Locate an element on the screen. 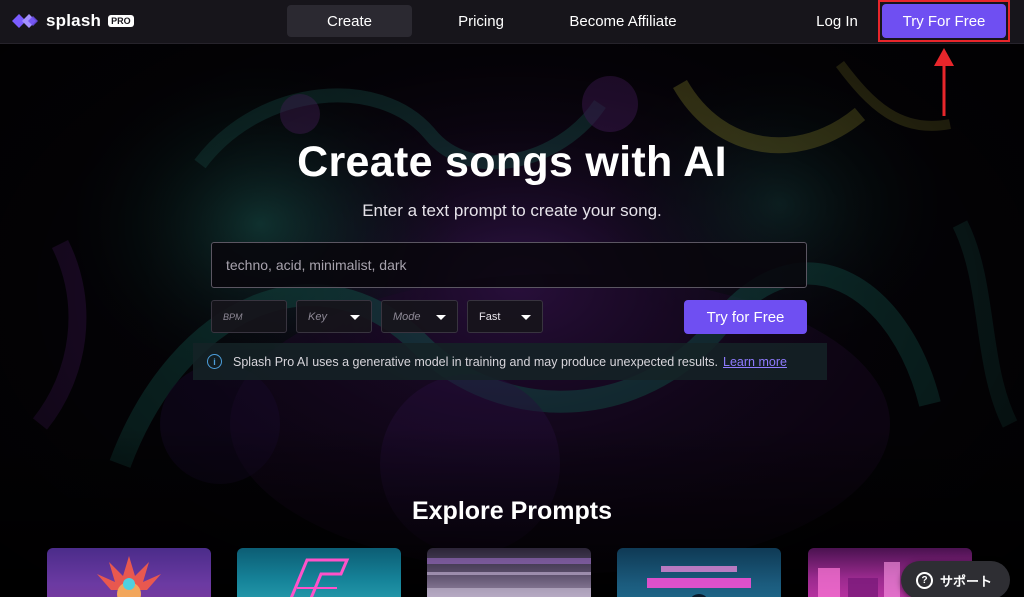  support-chat-button: ? サポート is located at coordinates (955, 579).